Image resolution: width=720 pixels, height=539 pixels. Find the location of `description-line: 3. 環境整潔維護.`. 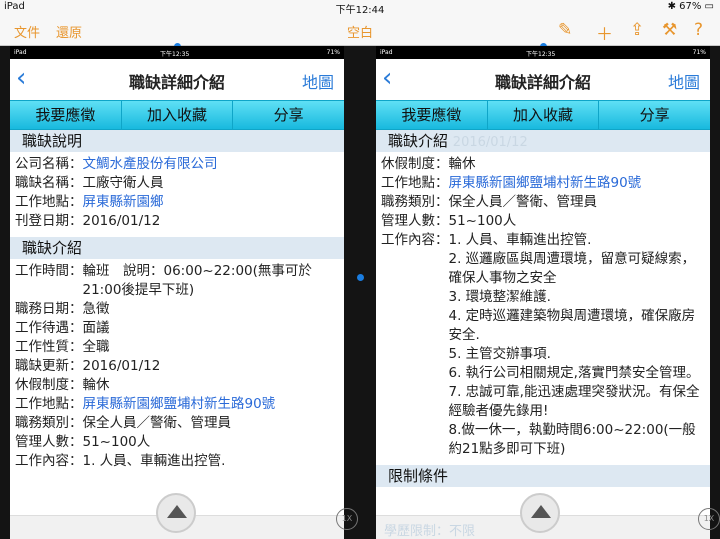

description-line: 3. 環境整潔維護. is located at coordinates (499, 297).